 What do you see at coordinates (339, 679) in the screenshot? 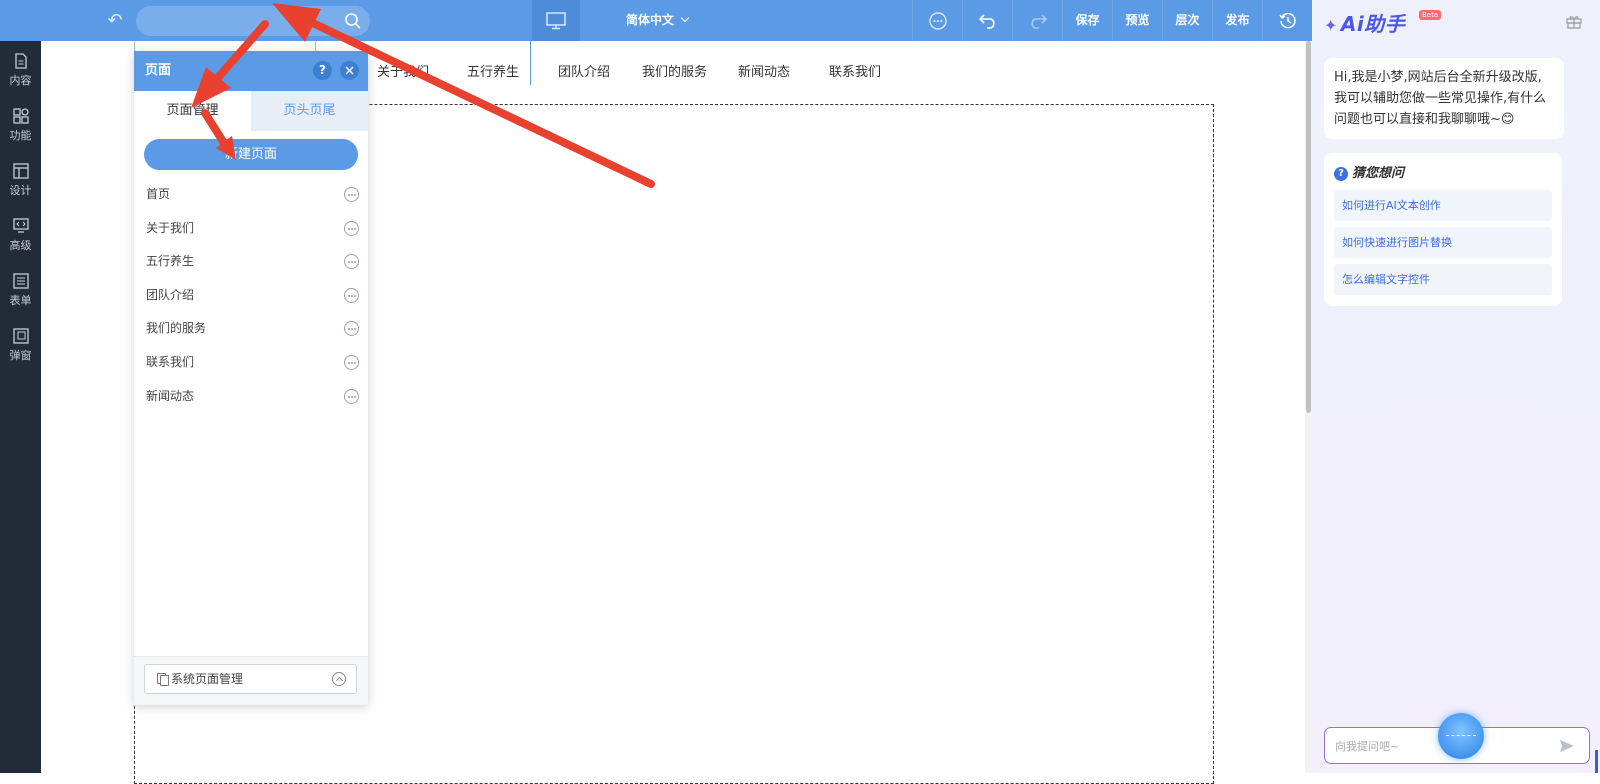
I see `chevron-up-icon` at bounding box center [339, 679].